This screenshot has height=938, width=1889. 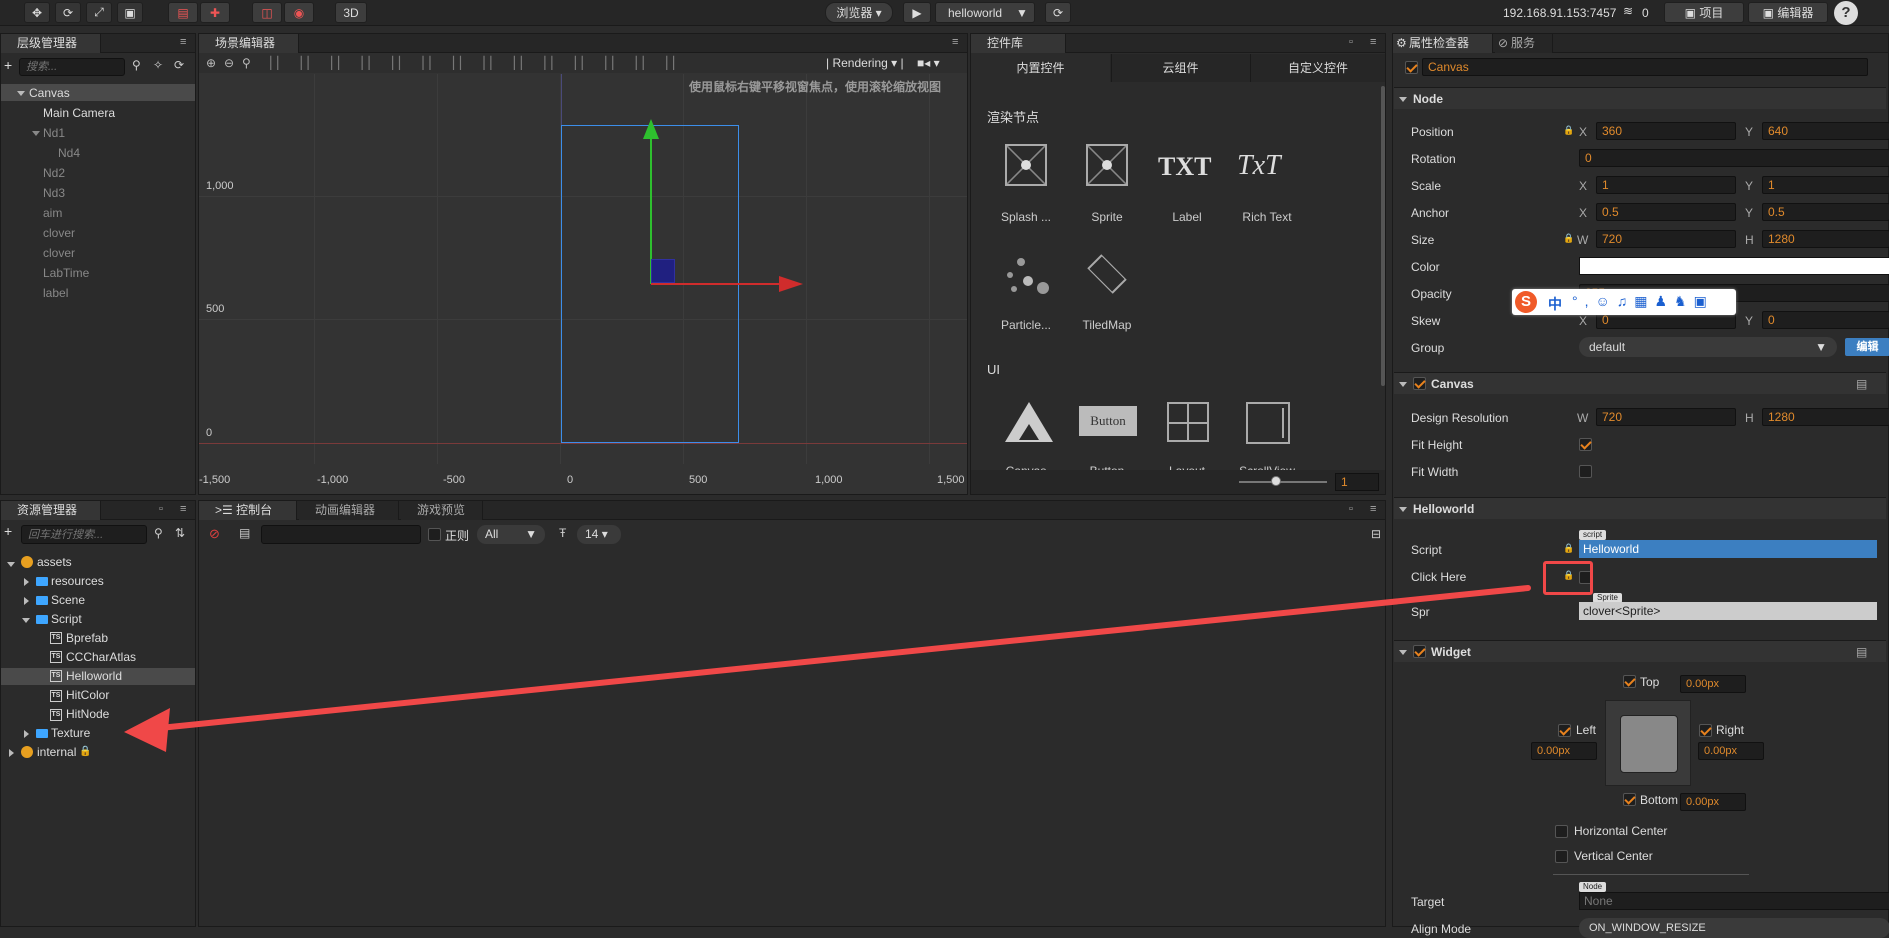 What do you see at coordinates (827, 668) in the screenshot?
I see `annotation-arrow` at bounding box center [827, 668].